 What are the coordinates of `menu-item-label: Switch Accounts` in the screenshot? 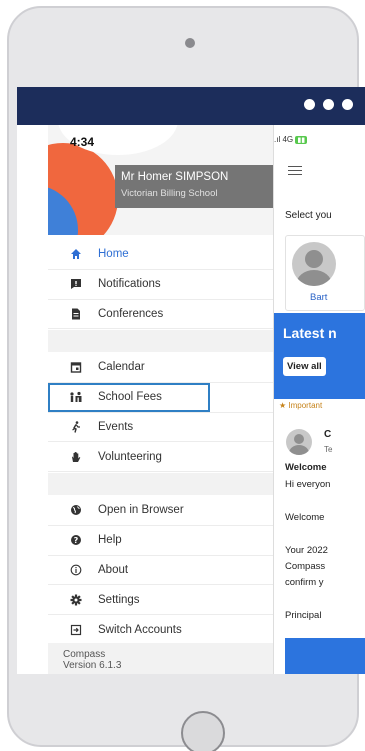 It's located at (140, 629).